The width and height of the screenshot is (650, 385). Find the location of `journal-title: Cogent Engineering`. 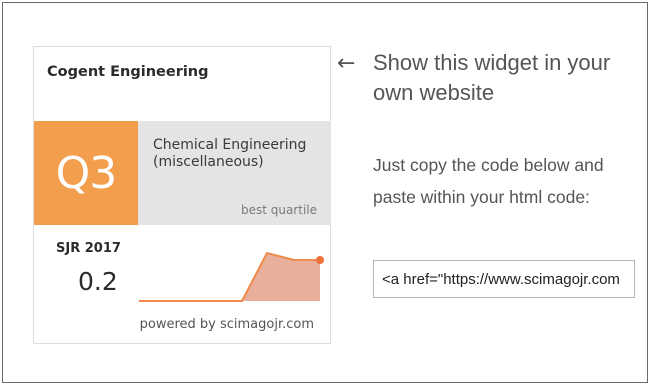

journal-title: Cogent Engineering is located at coordinates (128, 72).